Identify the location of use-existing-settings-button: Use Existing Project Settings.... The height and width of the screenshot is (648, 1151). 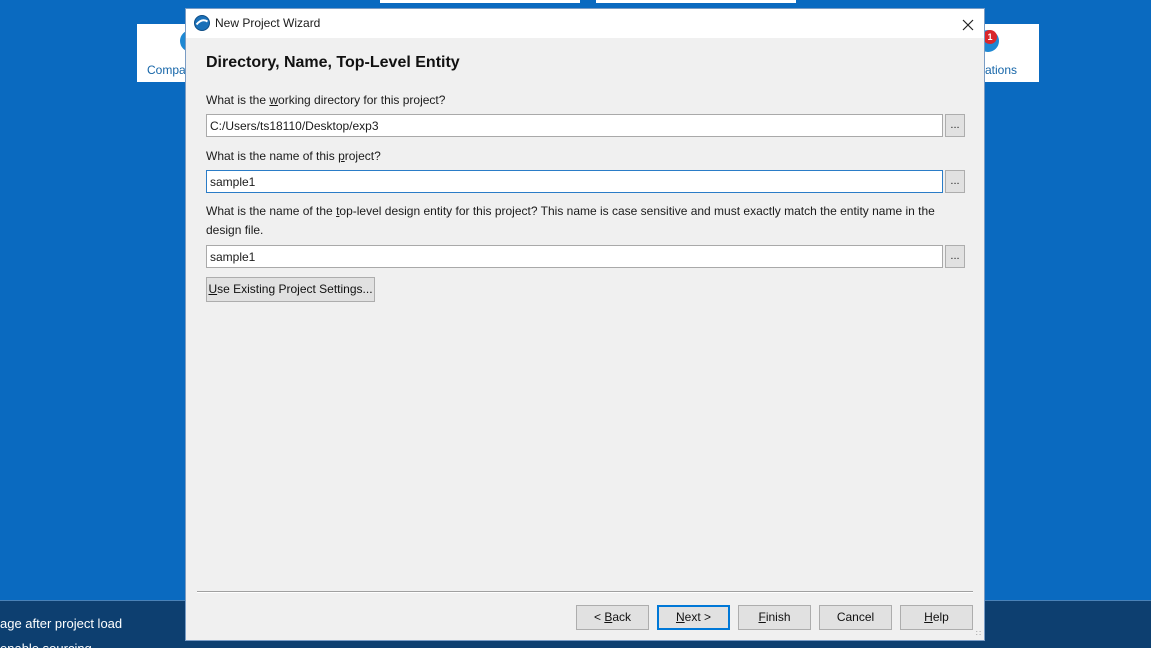
(290, 289).